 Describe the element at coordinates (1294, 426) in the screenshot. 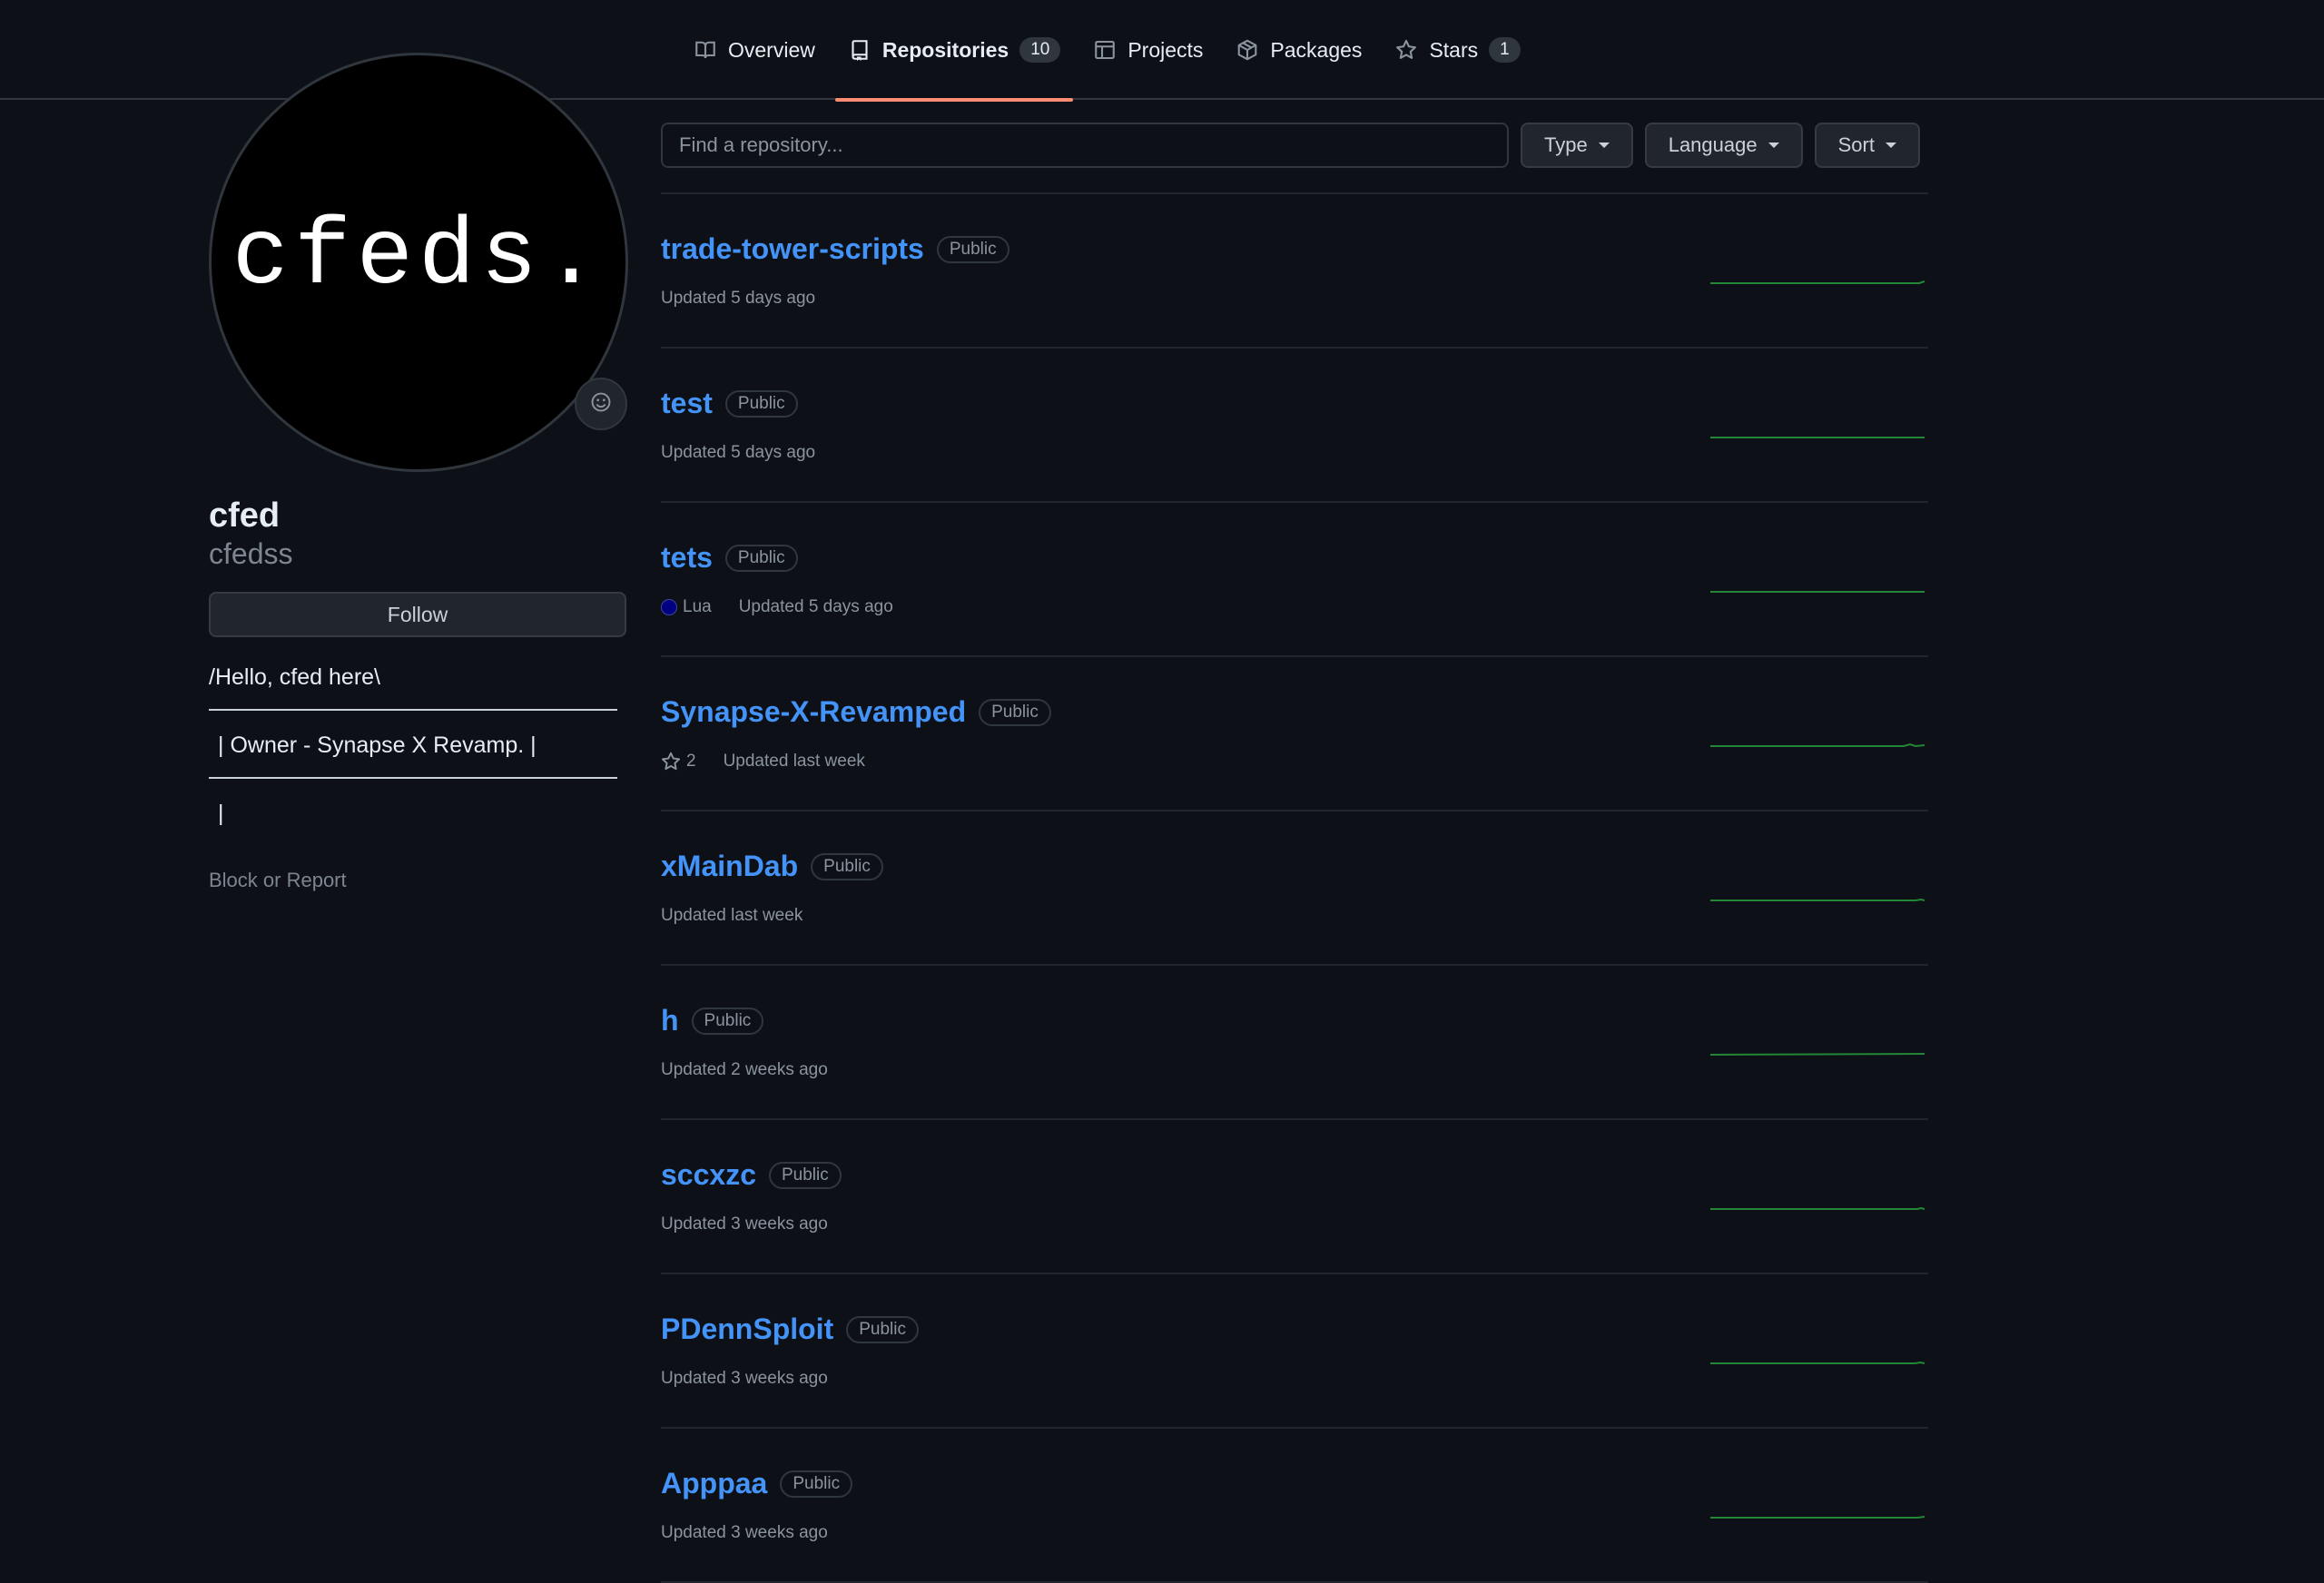

I see `repo-list-item: test Public Updated 5 days ago` at that location.